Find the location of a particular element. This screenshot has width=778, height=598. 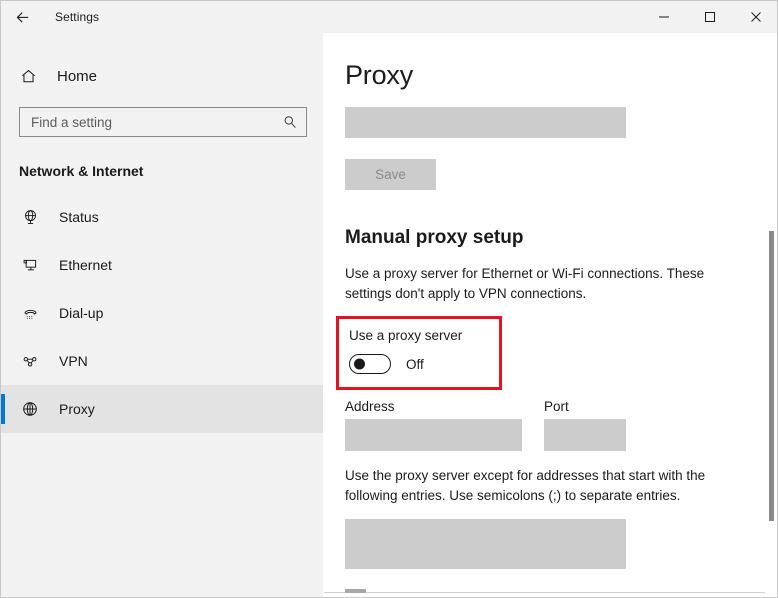

search-box is located at coordinates (163, 122).